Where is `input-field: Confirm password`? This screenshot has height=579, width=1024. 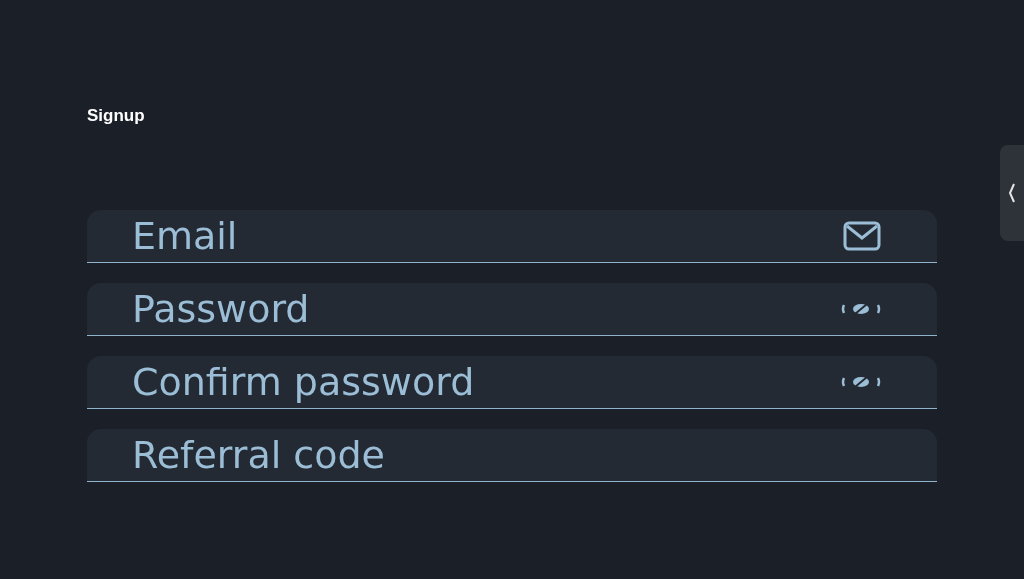 input-field: Confirm password is located at coordinates (512, 382).